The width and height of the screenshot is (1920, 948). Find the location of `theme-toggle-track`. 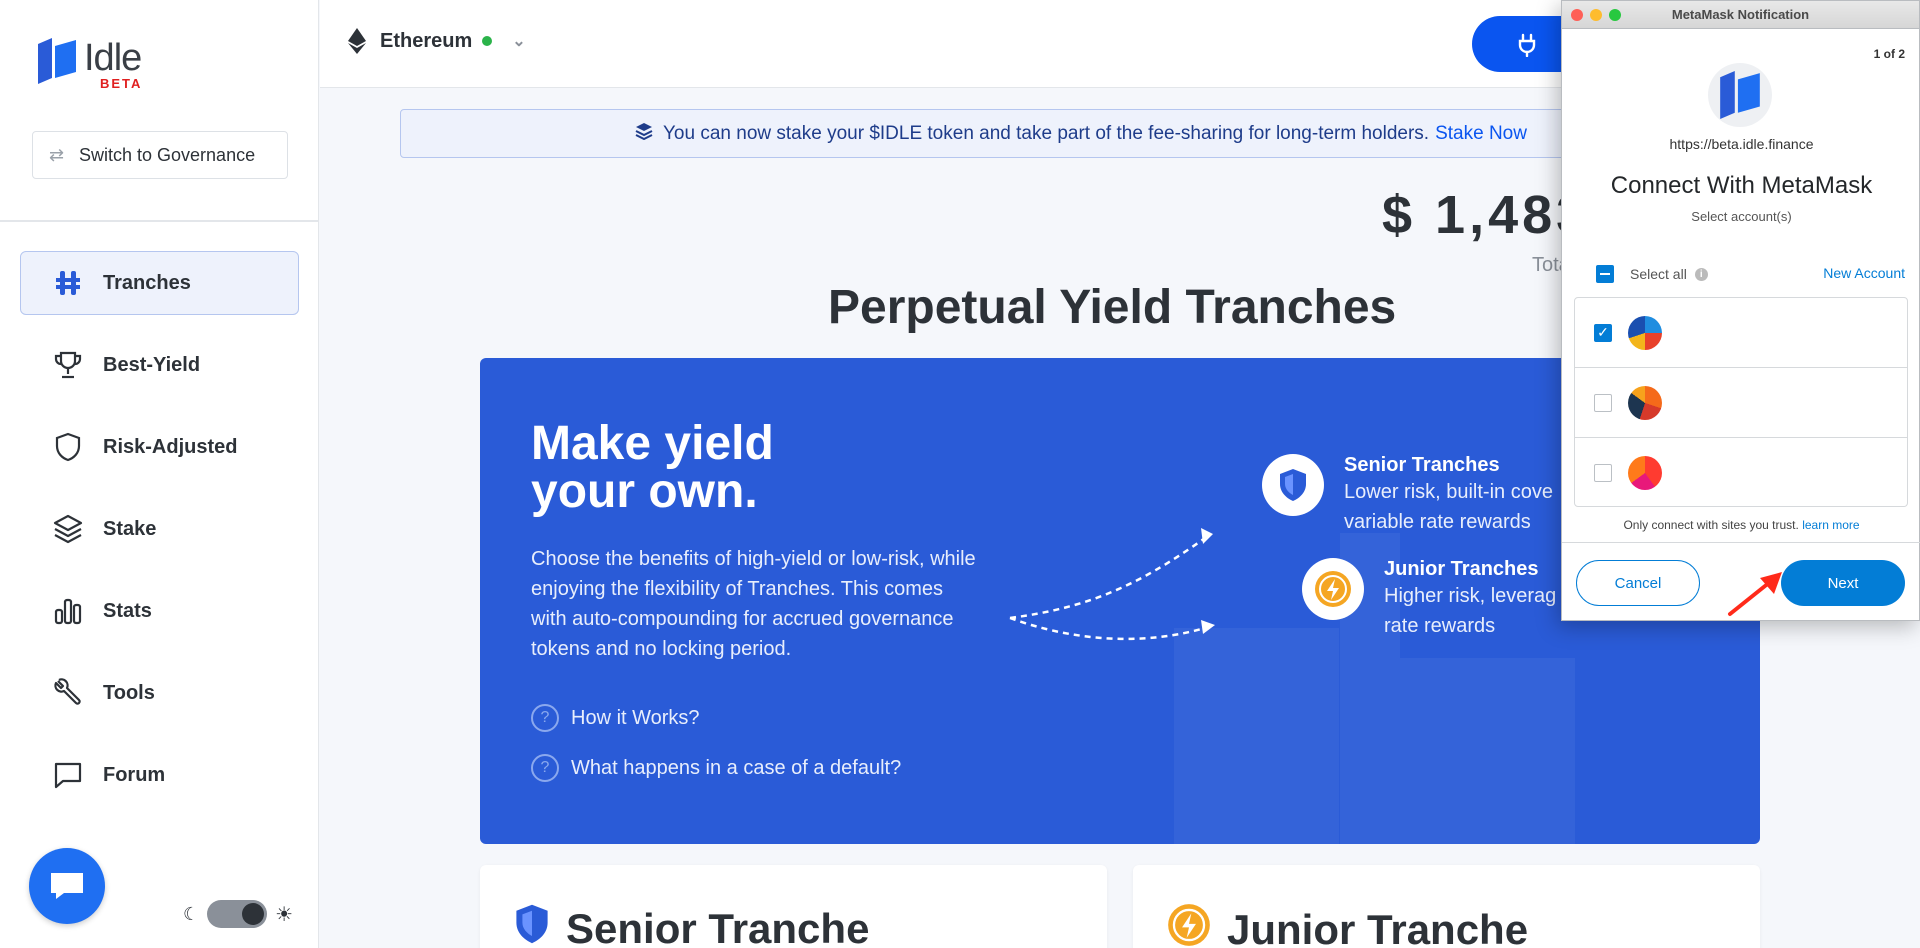

theme-toggle-track is located at coordinates (237, 914).